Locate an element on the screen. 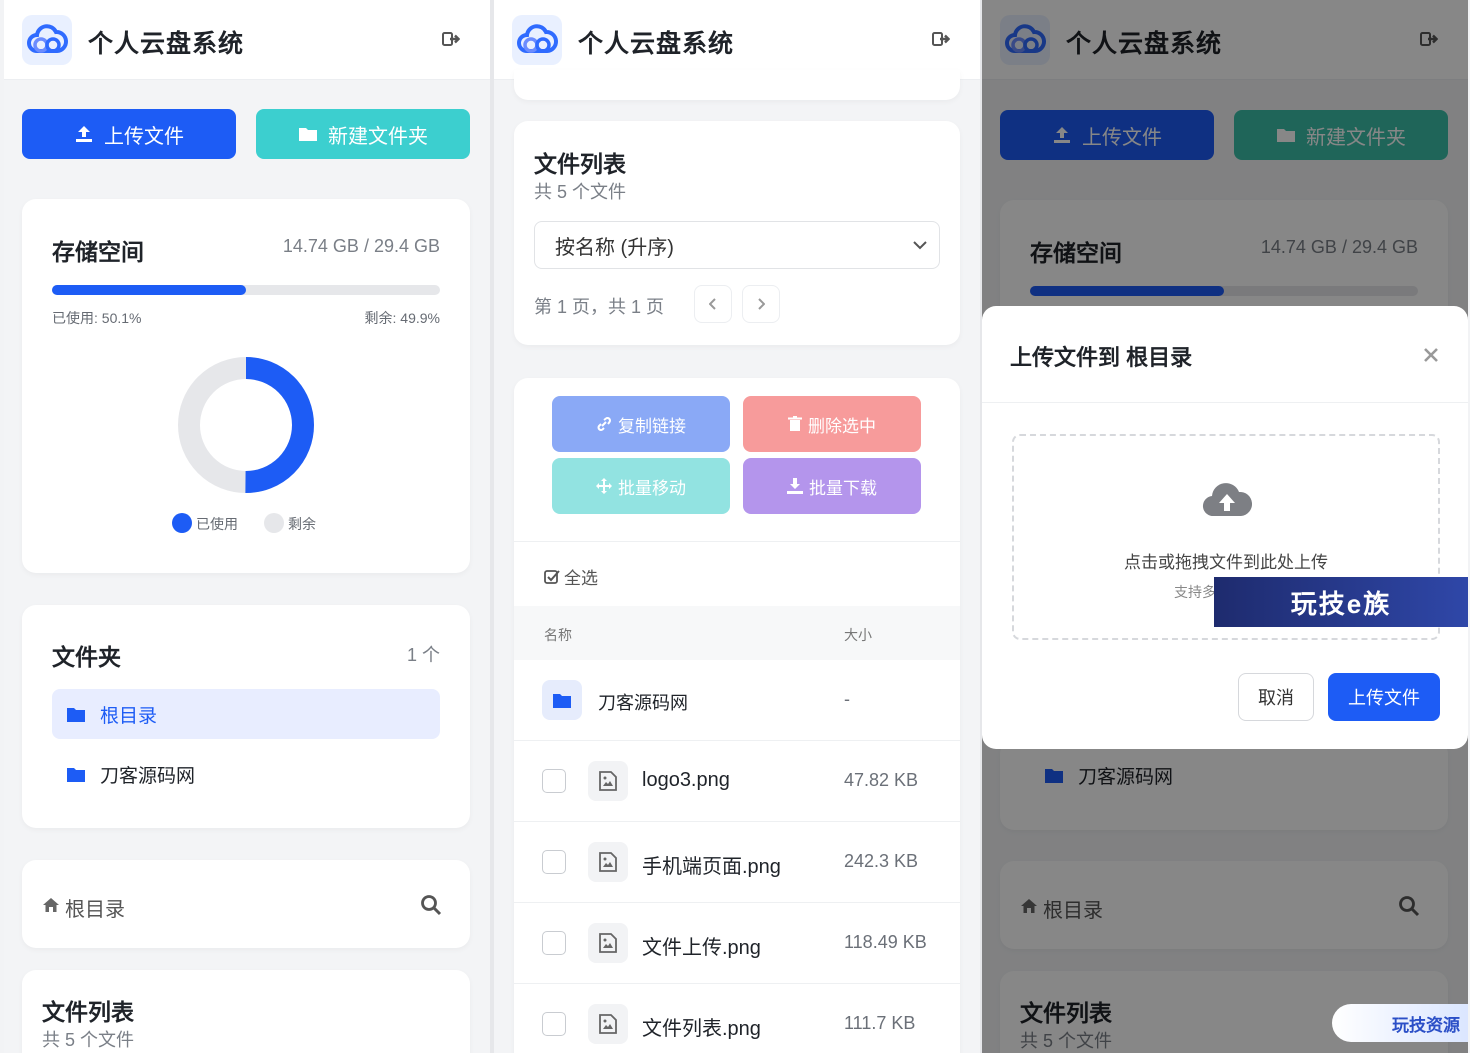 The height and width of the screenshot is (1053, 1470). legend-free-label: 剩余 is located at coordinates (302, 524).